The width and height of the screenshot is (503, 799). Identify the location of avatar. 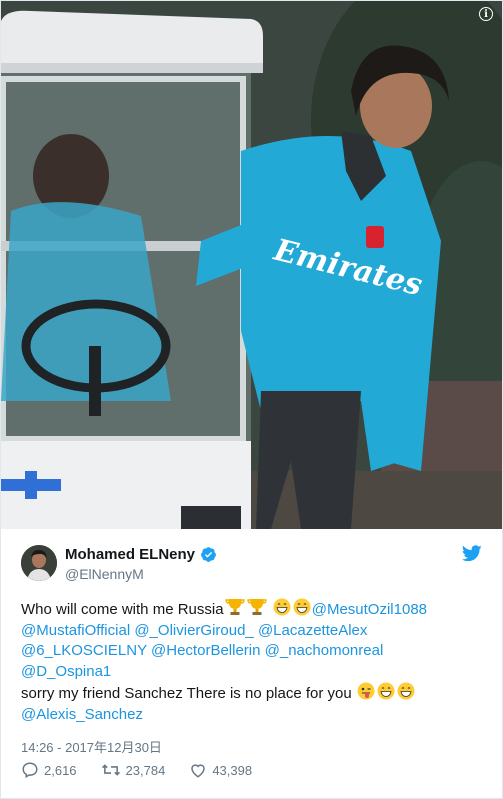
(39, 563).